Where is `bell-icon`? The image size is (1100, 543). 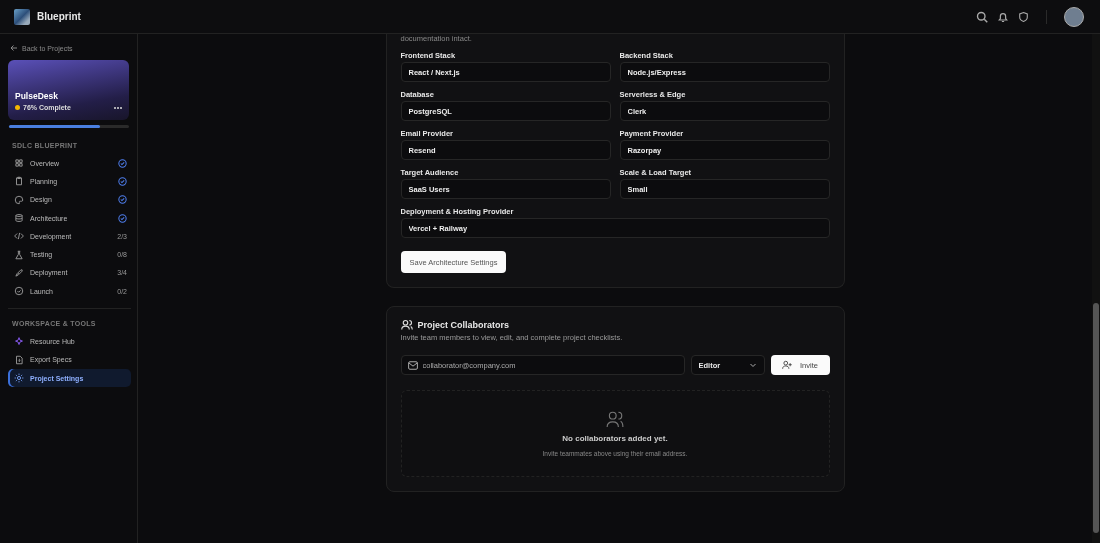
bell-icon is located at coordinates (1003, 16).